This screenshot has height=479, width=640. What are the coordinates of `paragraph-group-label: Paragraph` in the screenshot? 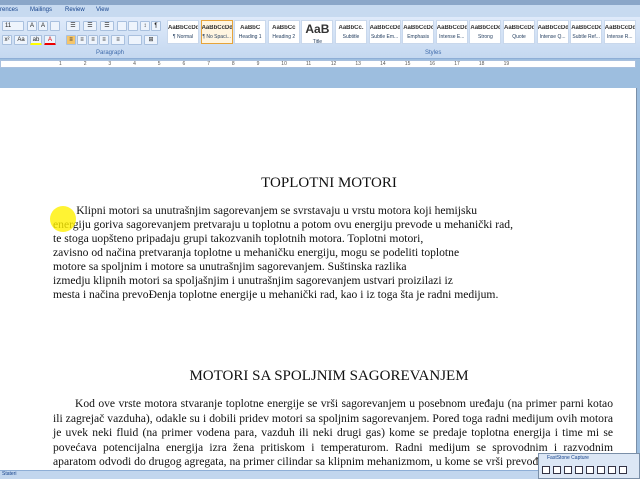 It's located at (110, 53).